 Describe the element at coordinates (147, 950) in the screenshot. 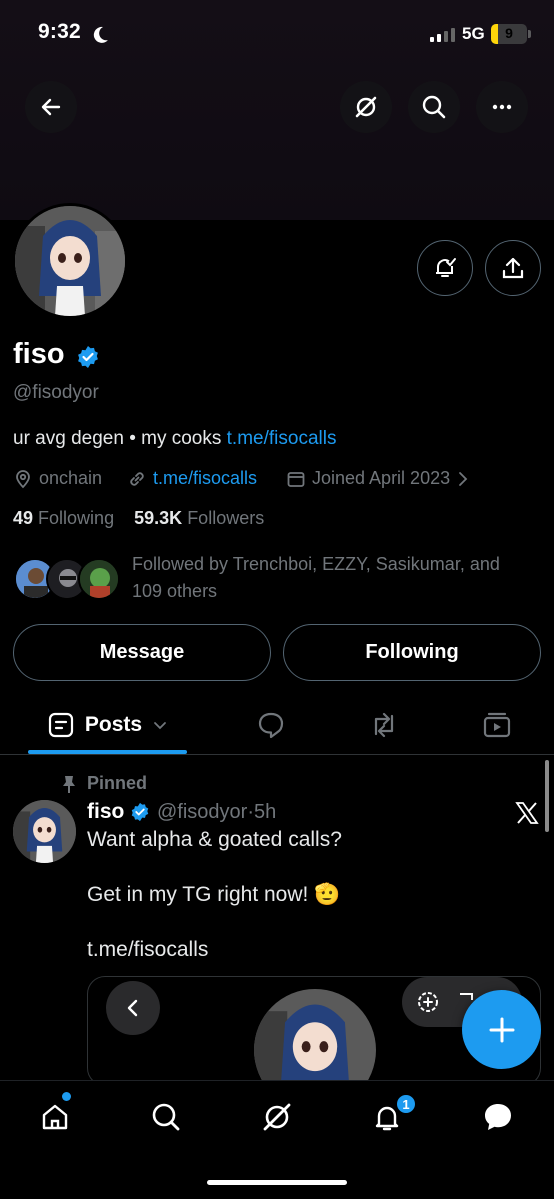

I see `post-link: t.me/fisocalls` at that location.